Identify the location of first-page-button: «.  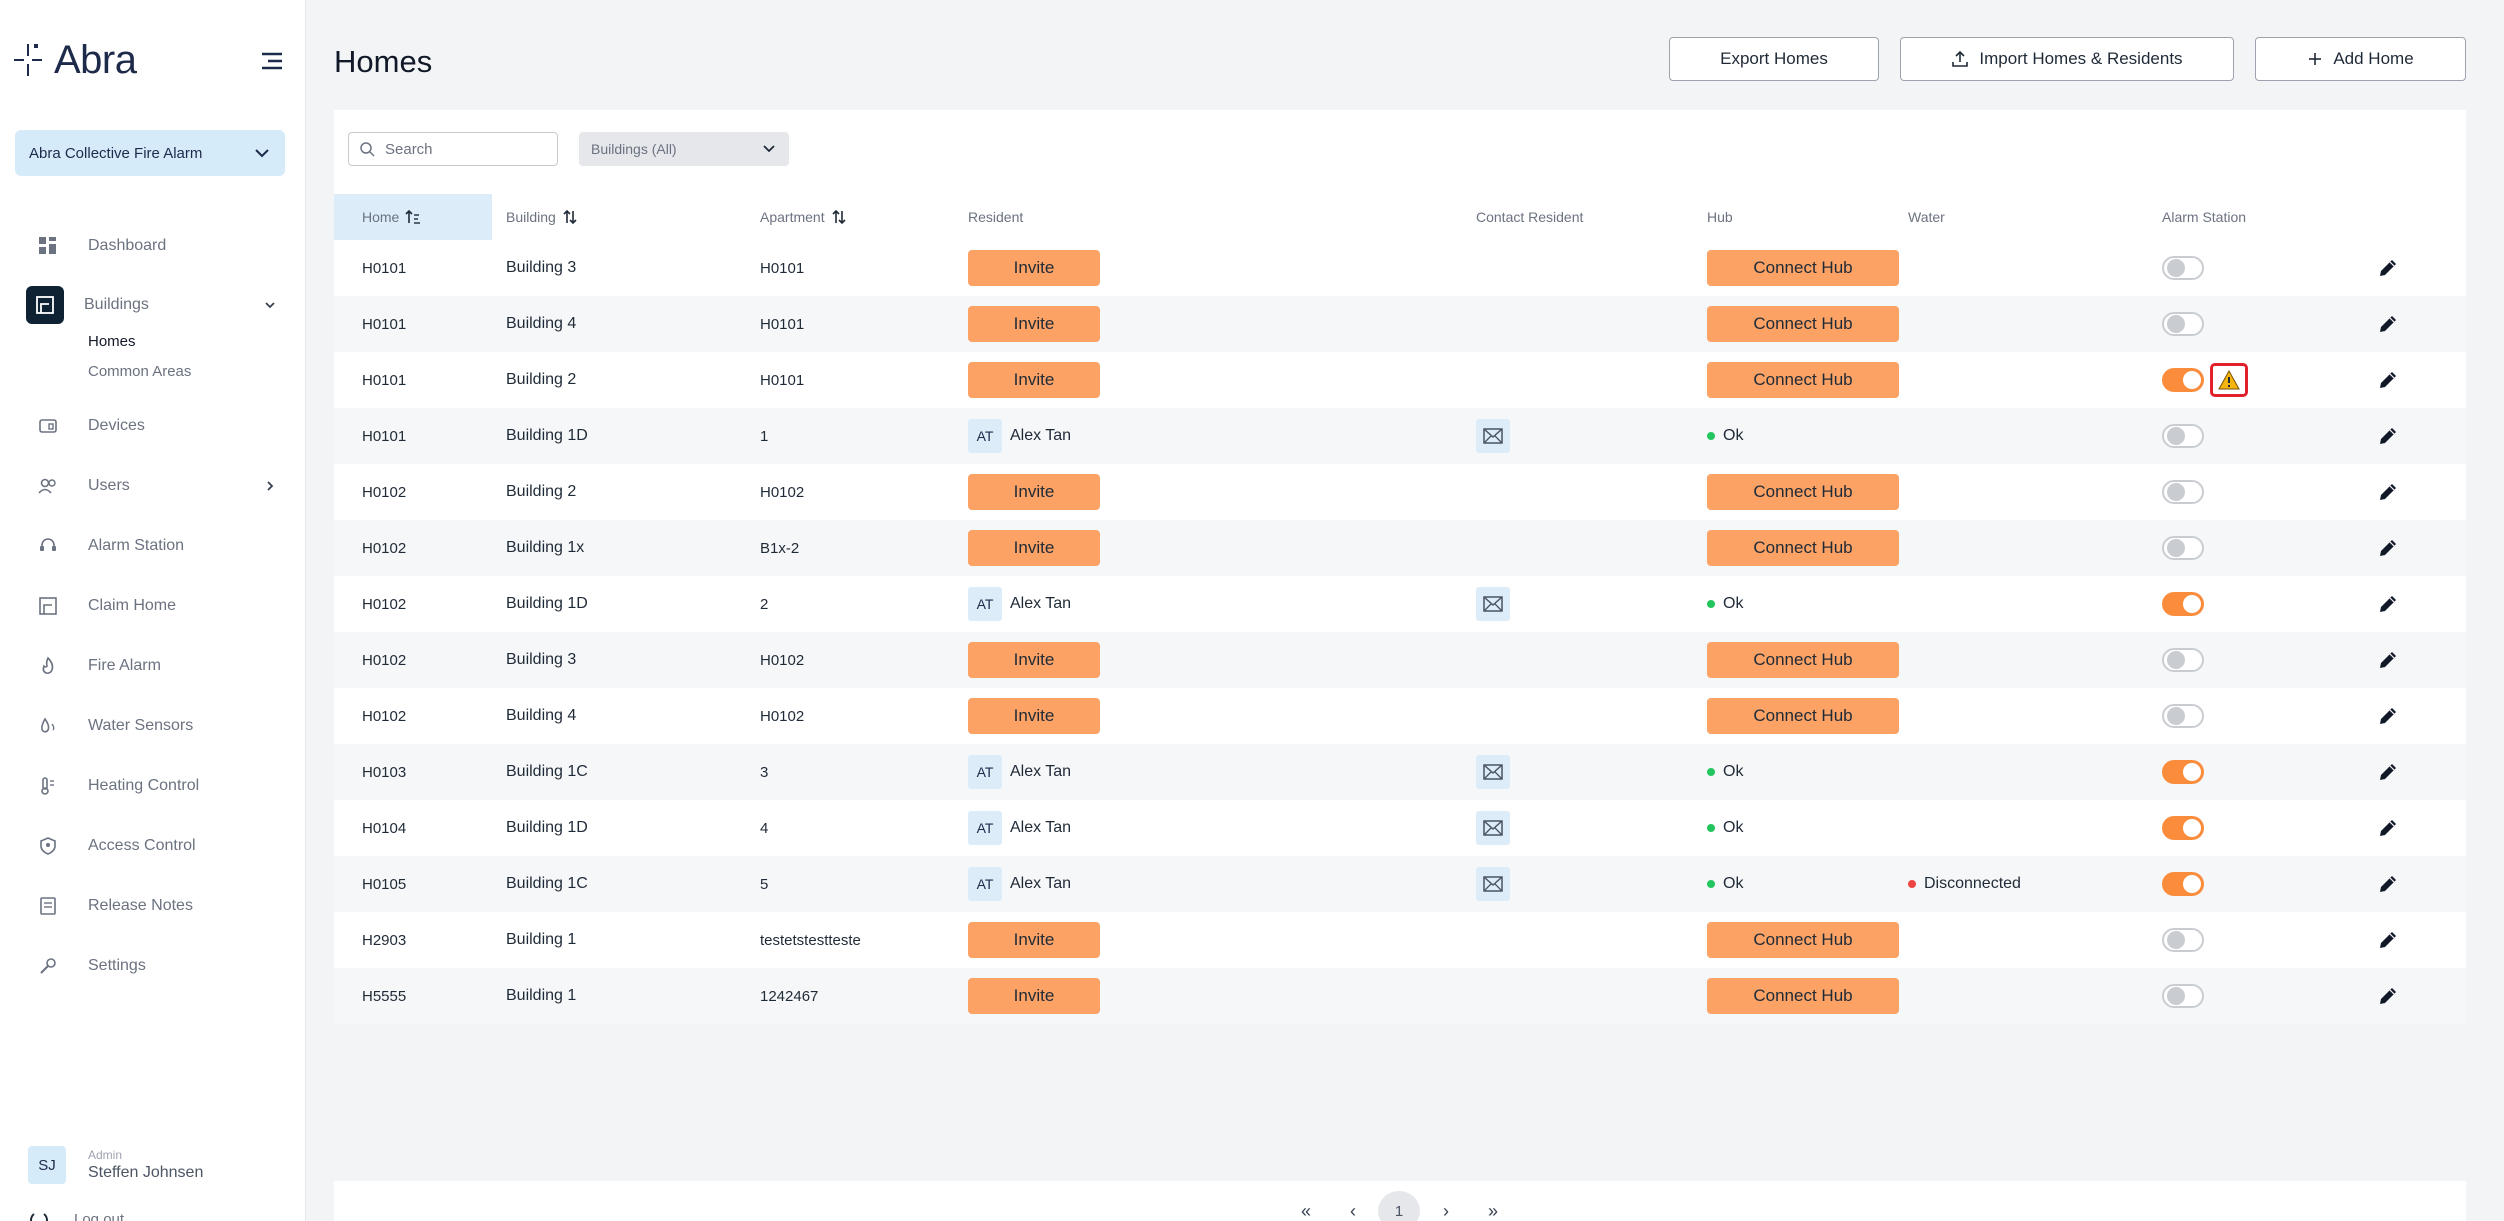
(1306, 1206).